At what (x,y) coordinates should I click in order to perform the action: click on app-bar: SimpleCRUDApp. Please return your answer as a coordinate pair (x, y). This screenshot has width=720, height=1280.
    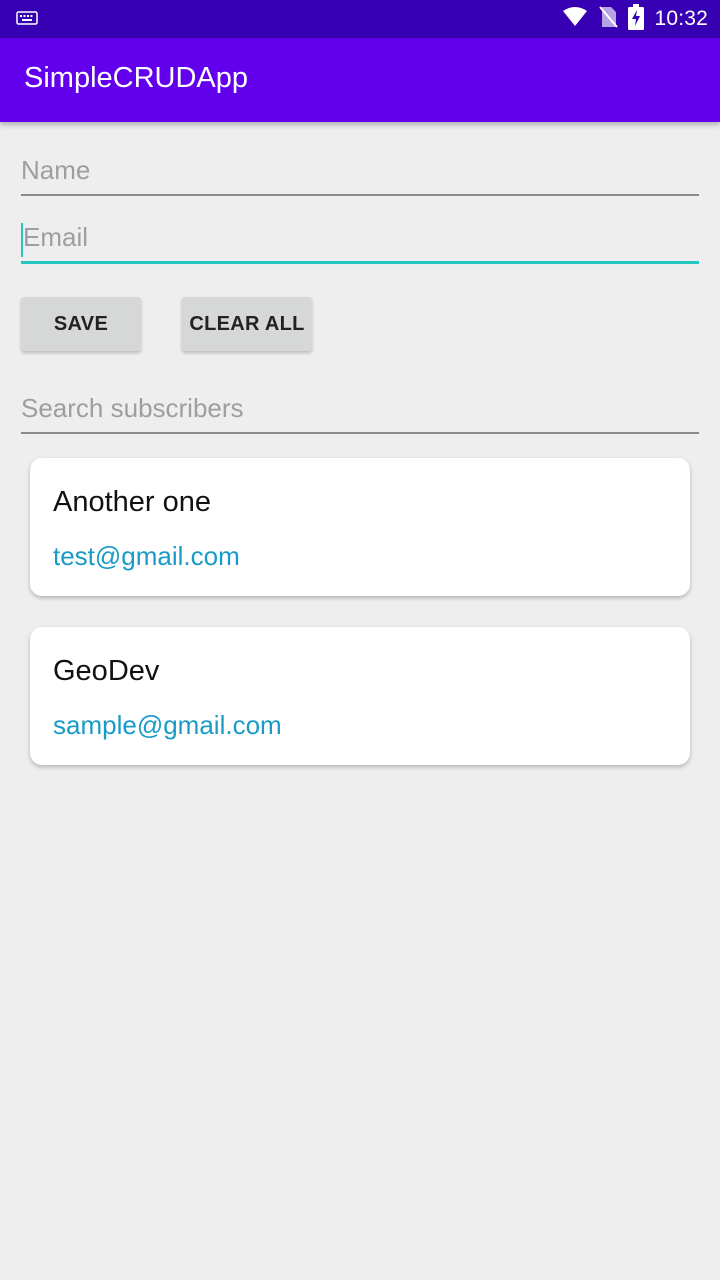
    Looking at the image, I should click on (360, 80).